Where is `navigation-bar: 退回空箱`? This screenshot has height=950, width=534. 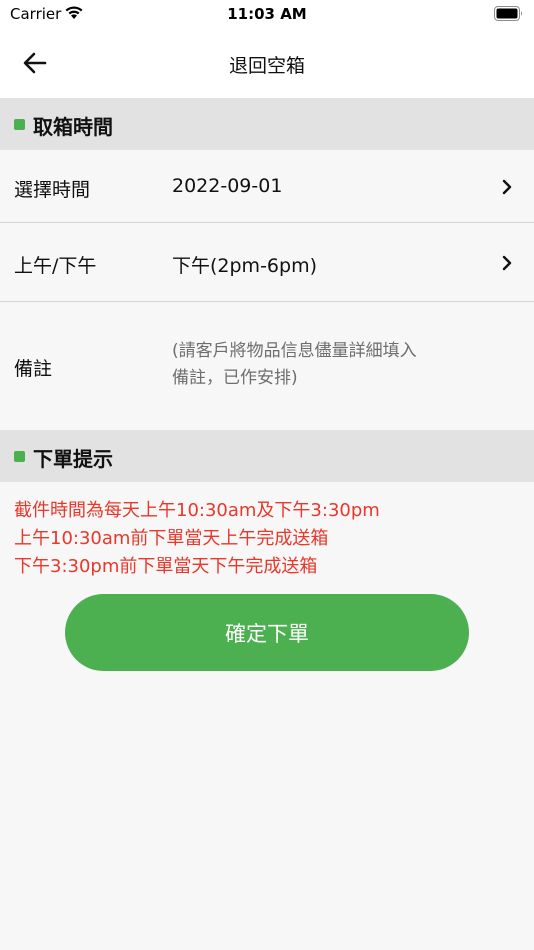 navigation-bar: 退回空箱 is located at coordinates (267, 63).